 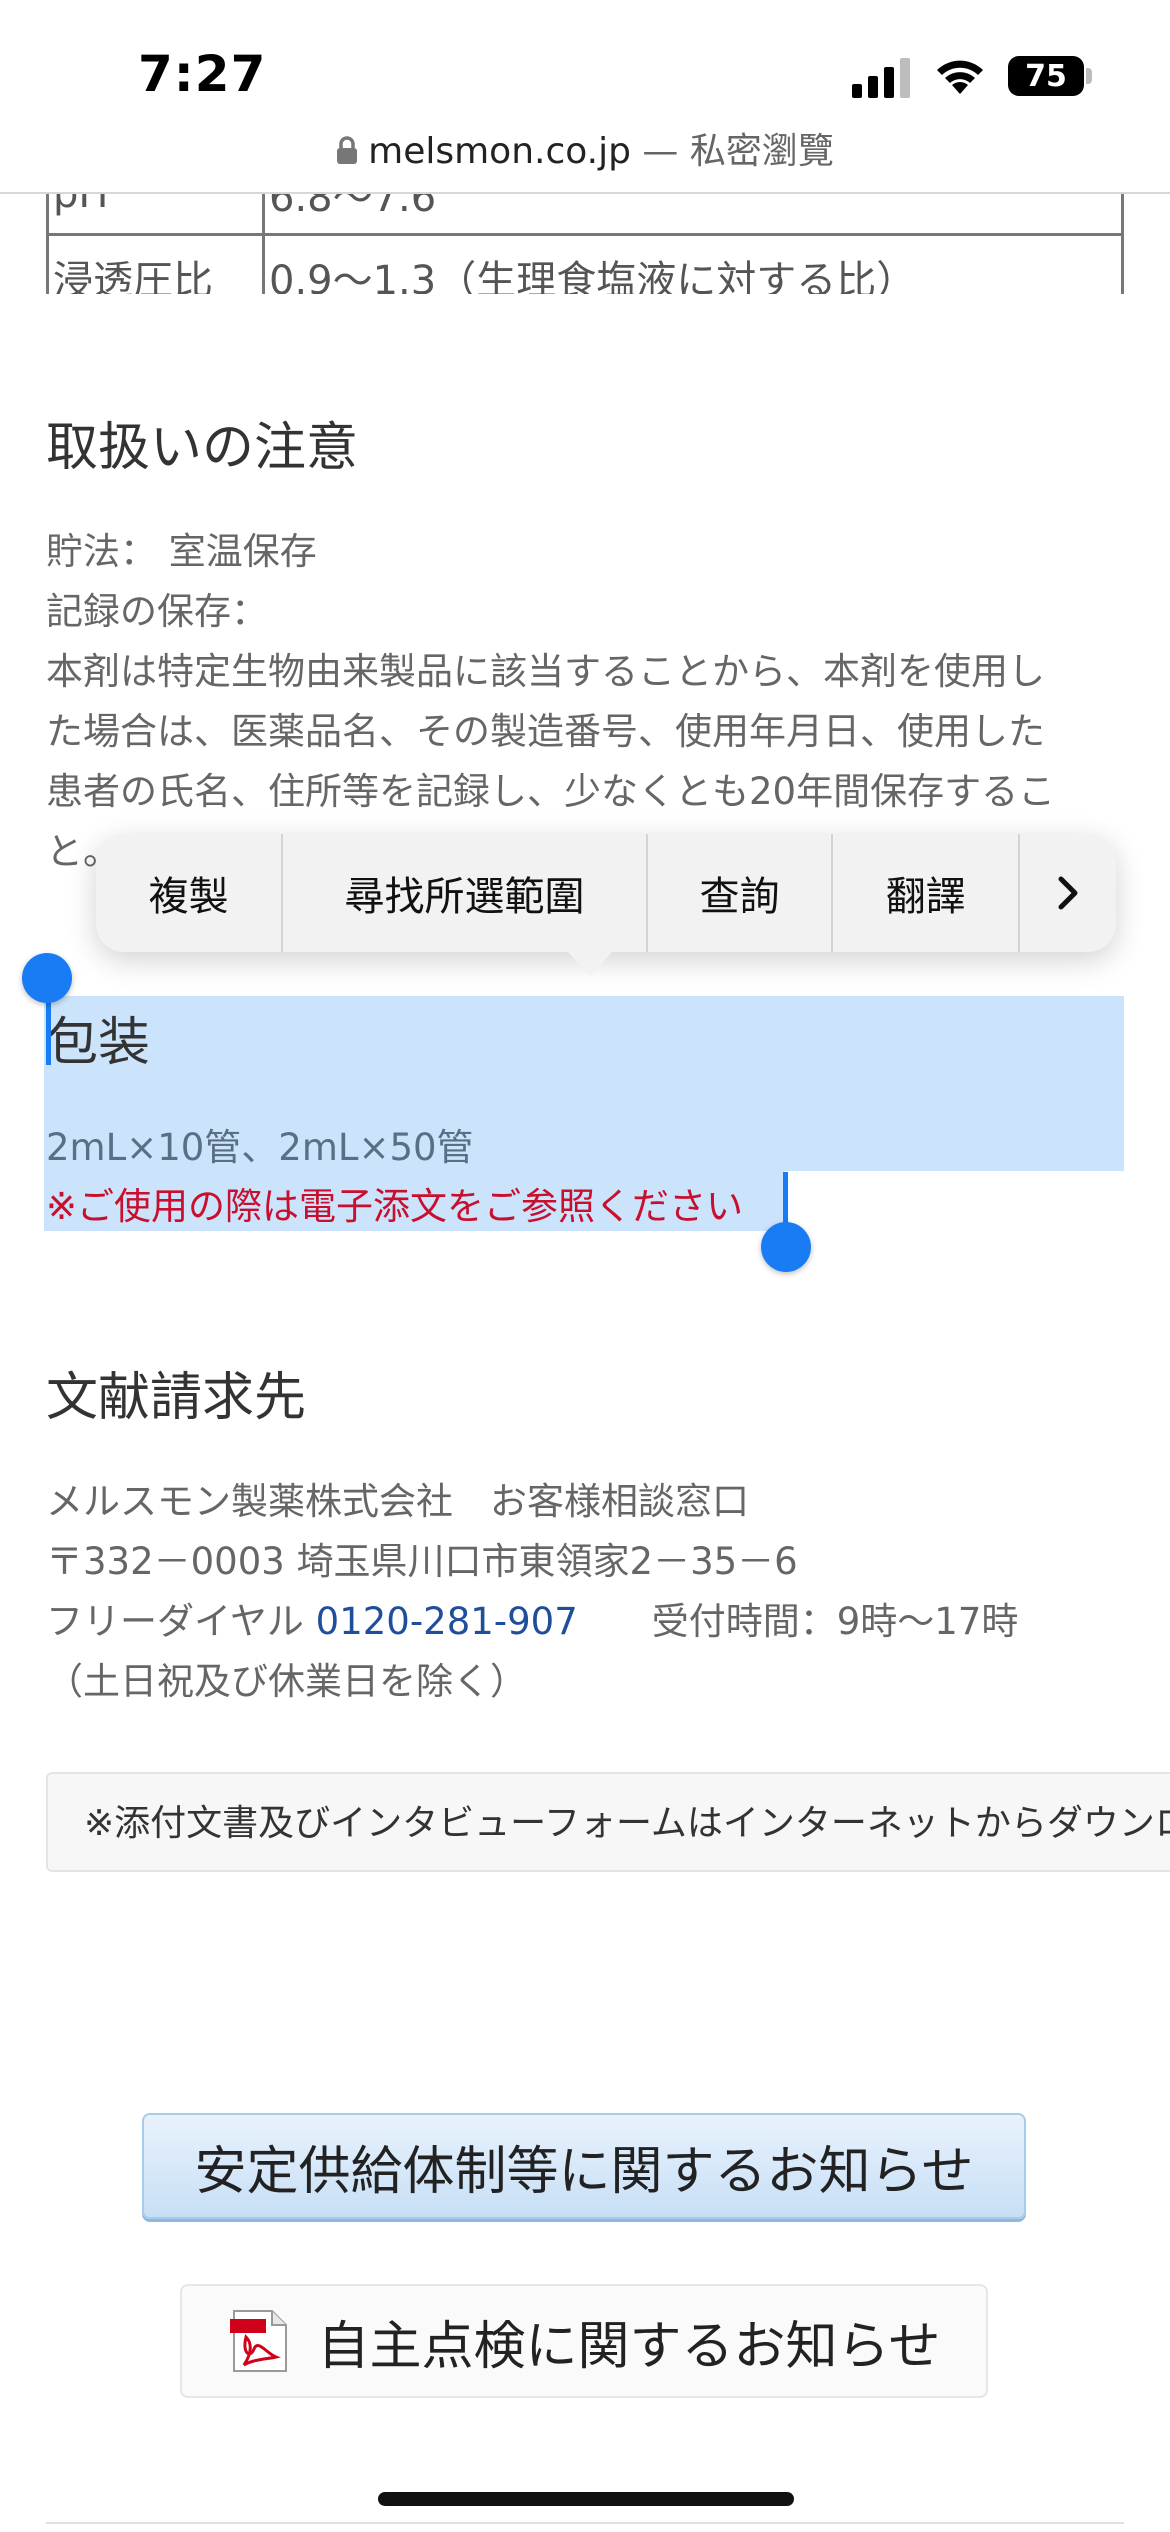 What do you see at coordinates (798, 1621) in the screenshot?
I see `business-hours: 受付時間：9時〜17時` at bounding box center [798, 1621].